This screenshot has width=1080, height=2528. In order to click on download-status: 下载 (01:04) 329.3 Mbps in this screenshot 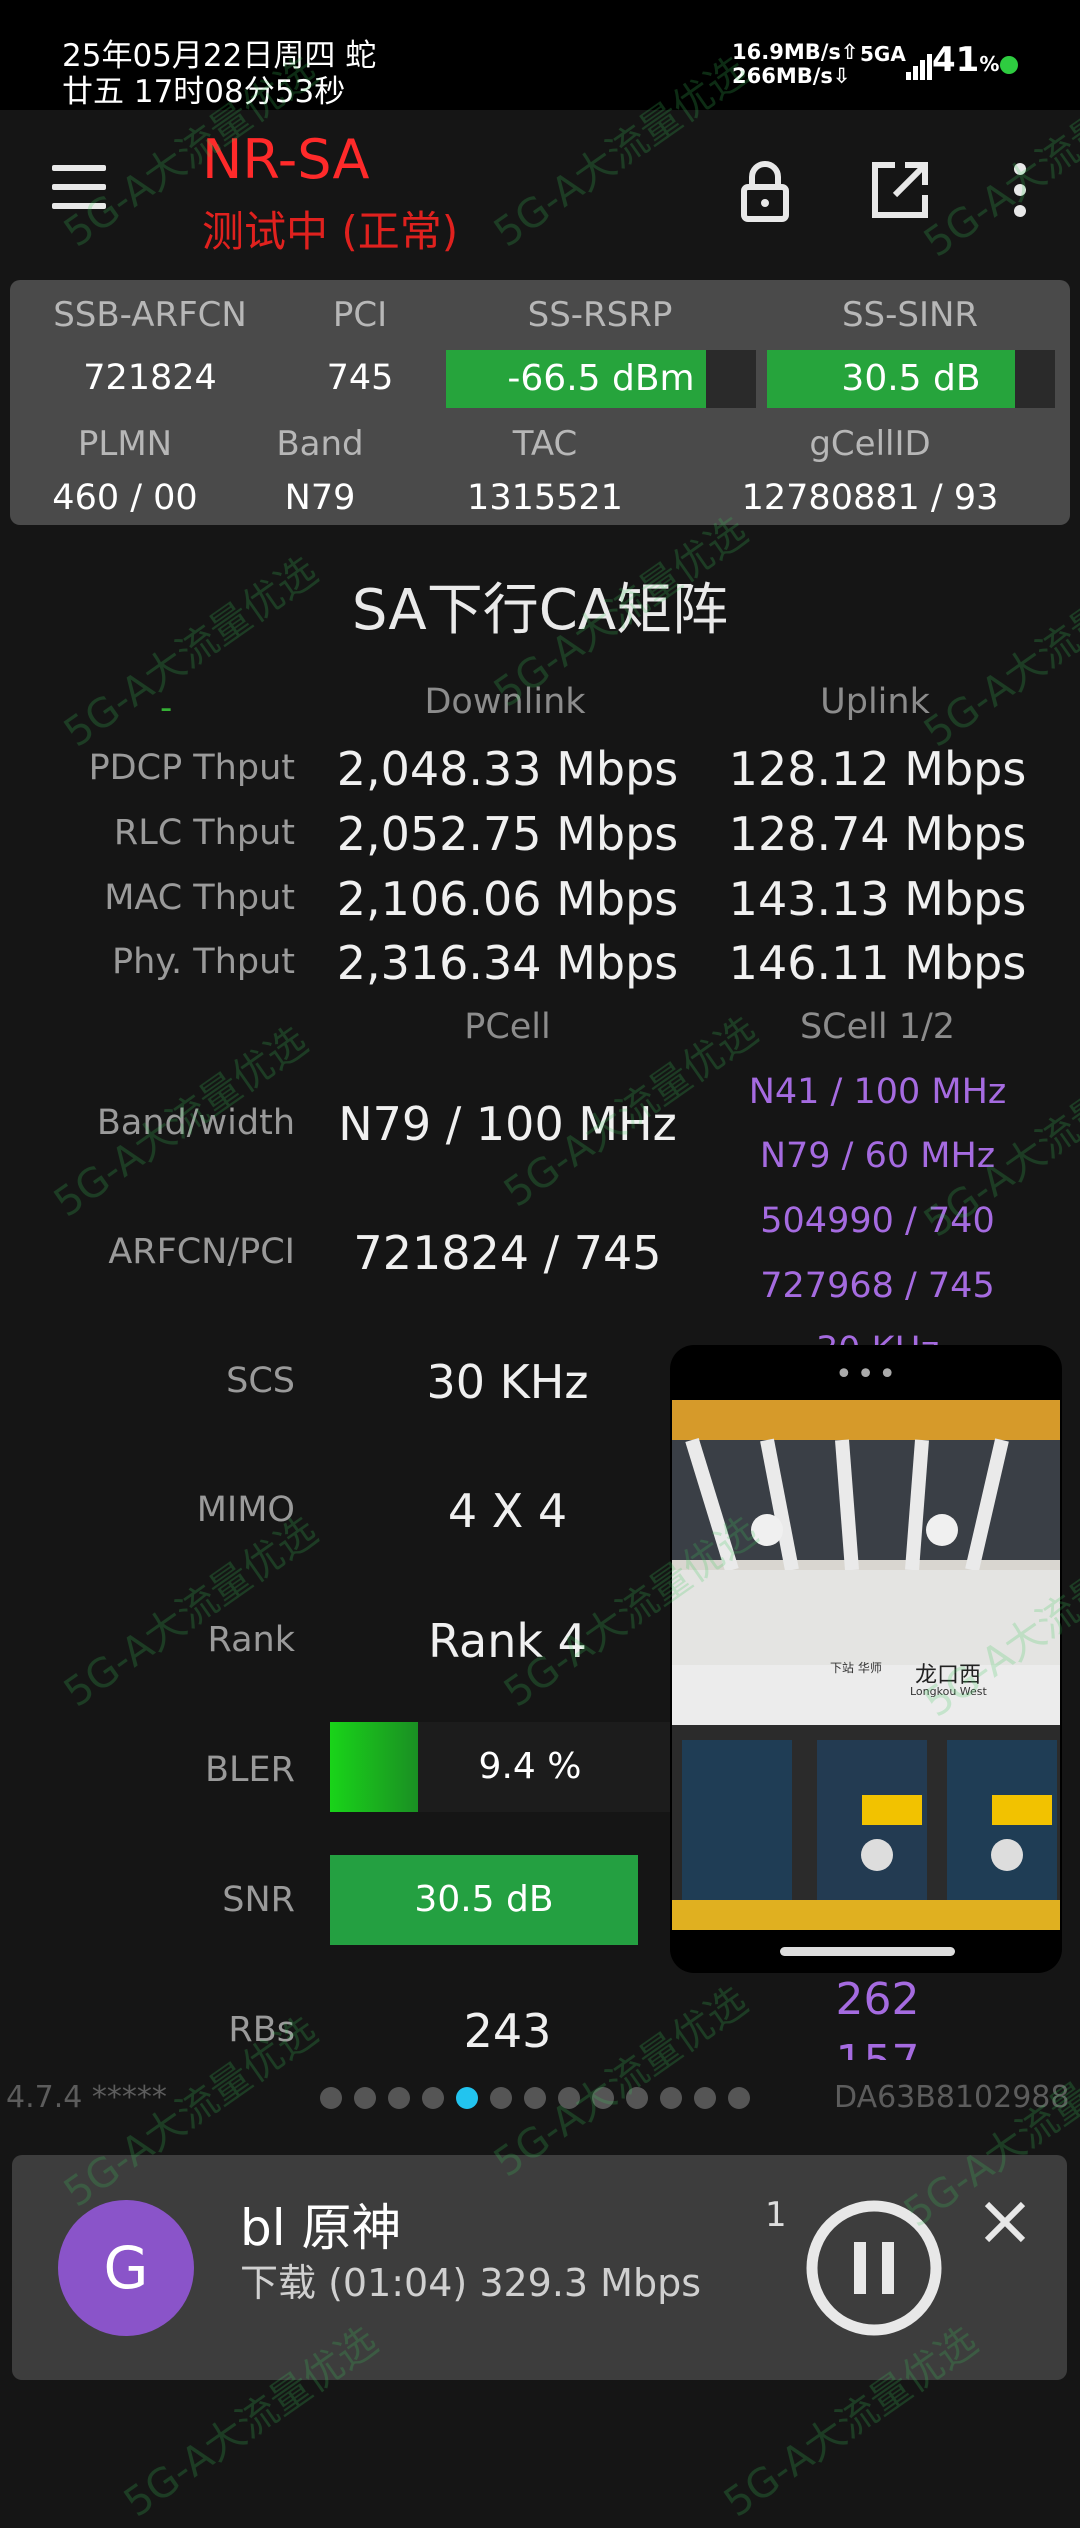, I will do `click(471, 2283)`.